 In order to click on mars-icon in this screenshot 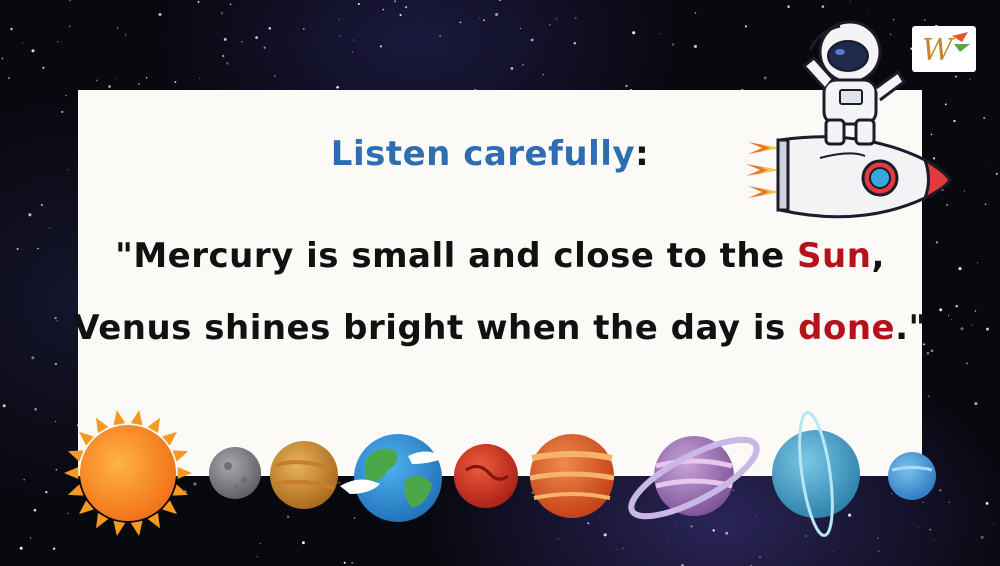, I will do `click(486, 476)`.